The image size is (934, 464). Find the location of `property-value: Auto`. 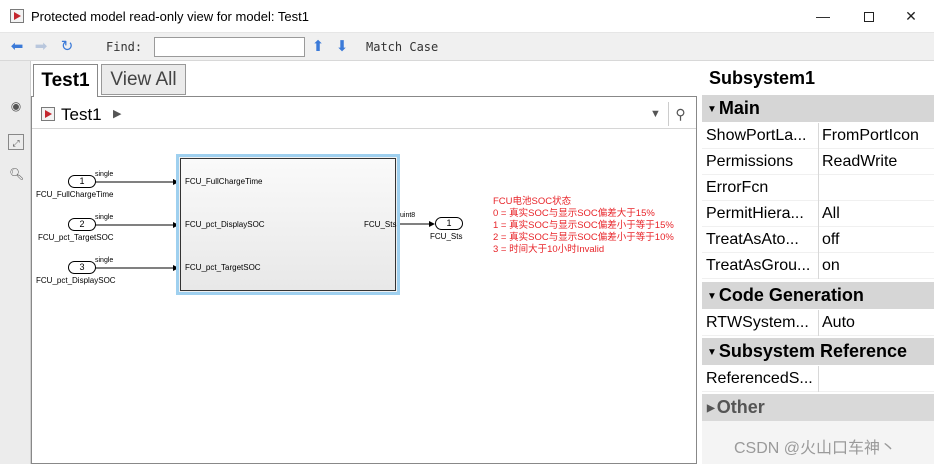

property-value: Auto is located at coordinates (876, 323).